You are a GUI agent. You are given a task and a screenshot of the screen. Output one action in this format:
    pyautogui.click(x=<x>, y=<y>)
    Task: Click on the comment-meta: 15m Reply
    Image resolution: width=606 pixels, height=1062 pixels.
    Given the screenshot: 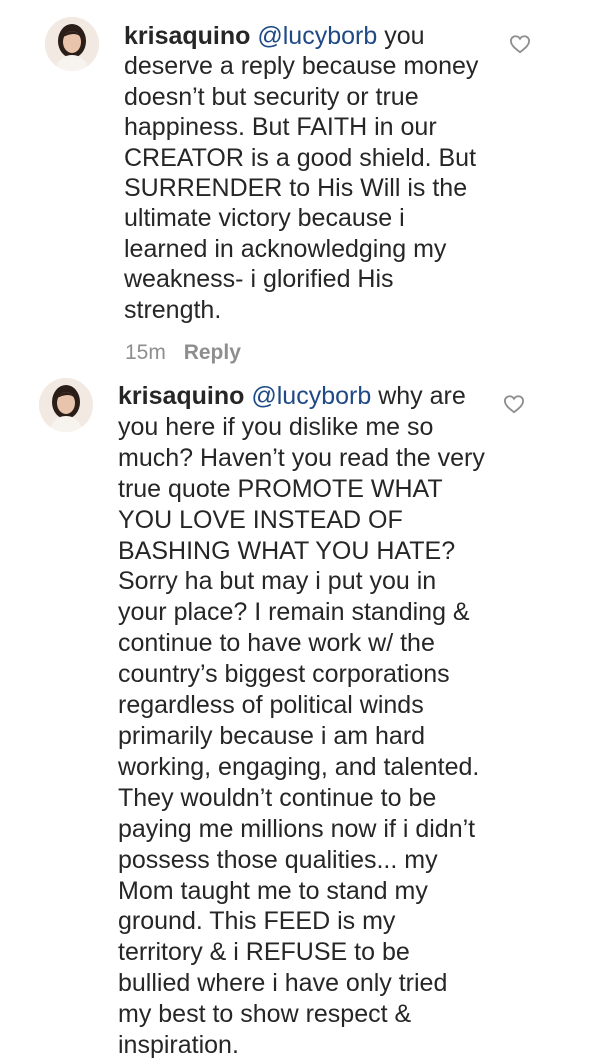 What is the action you would take?
    pyautogui.click(x=183, y=353)
    